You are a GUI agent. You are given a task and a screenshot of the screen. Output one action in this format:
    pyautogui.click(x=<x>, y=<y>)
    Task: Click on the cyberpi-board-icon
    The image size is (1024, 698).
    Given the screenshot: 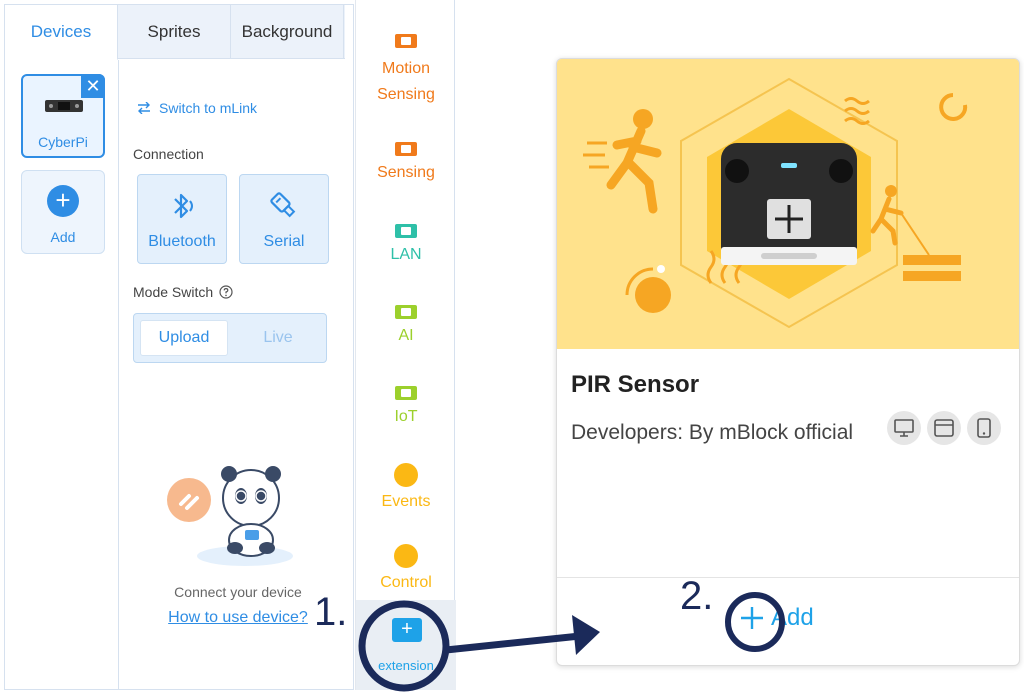 What is the action you would take?
    pyautogui.click(x=64, y=106)
    